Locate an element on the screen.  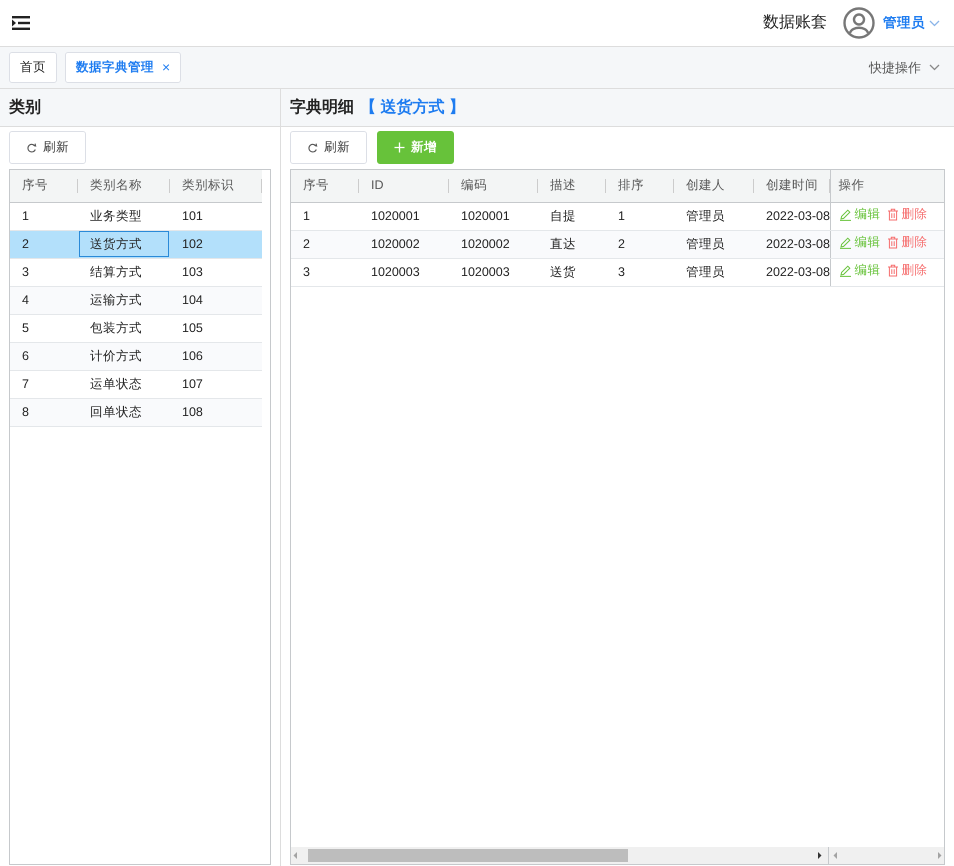
table-cell: 102 is located at coordinates (216, 244).